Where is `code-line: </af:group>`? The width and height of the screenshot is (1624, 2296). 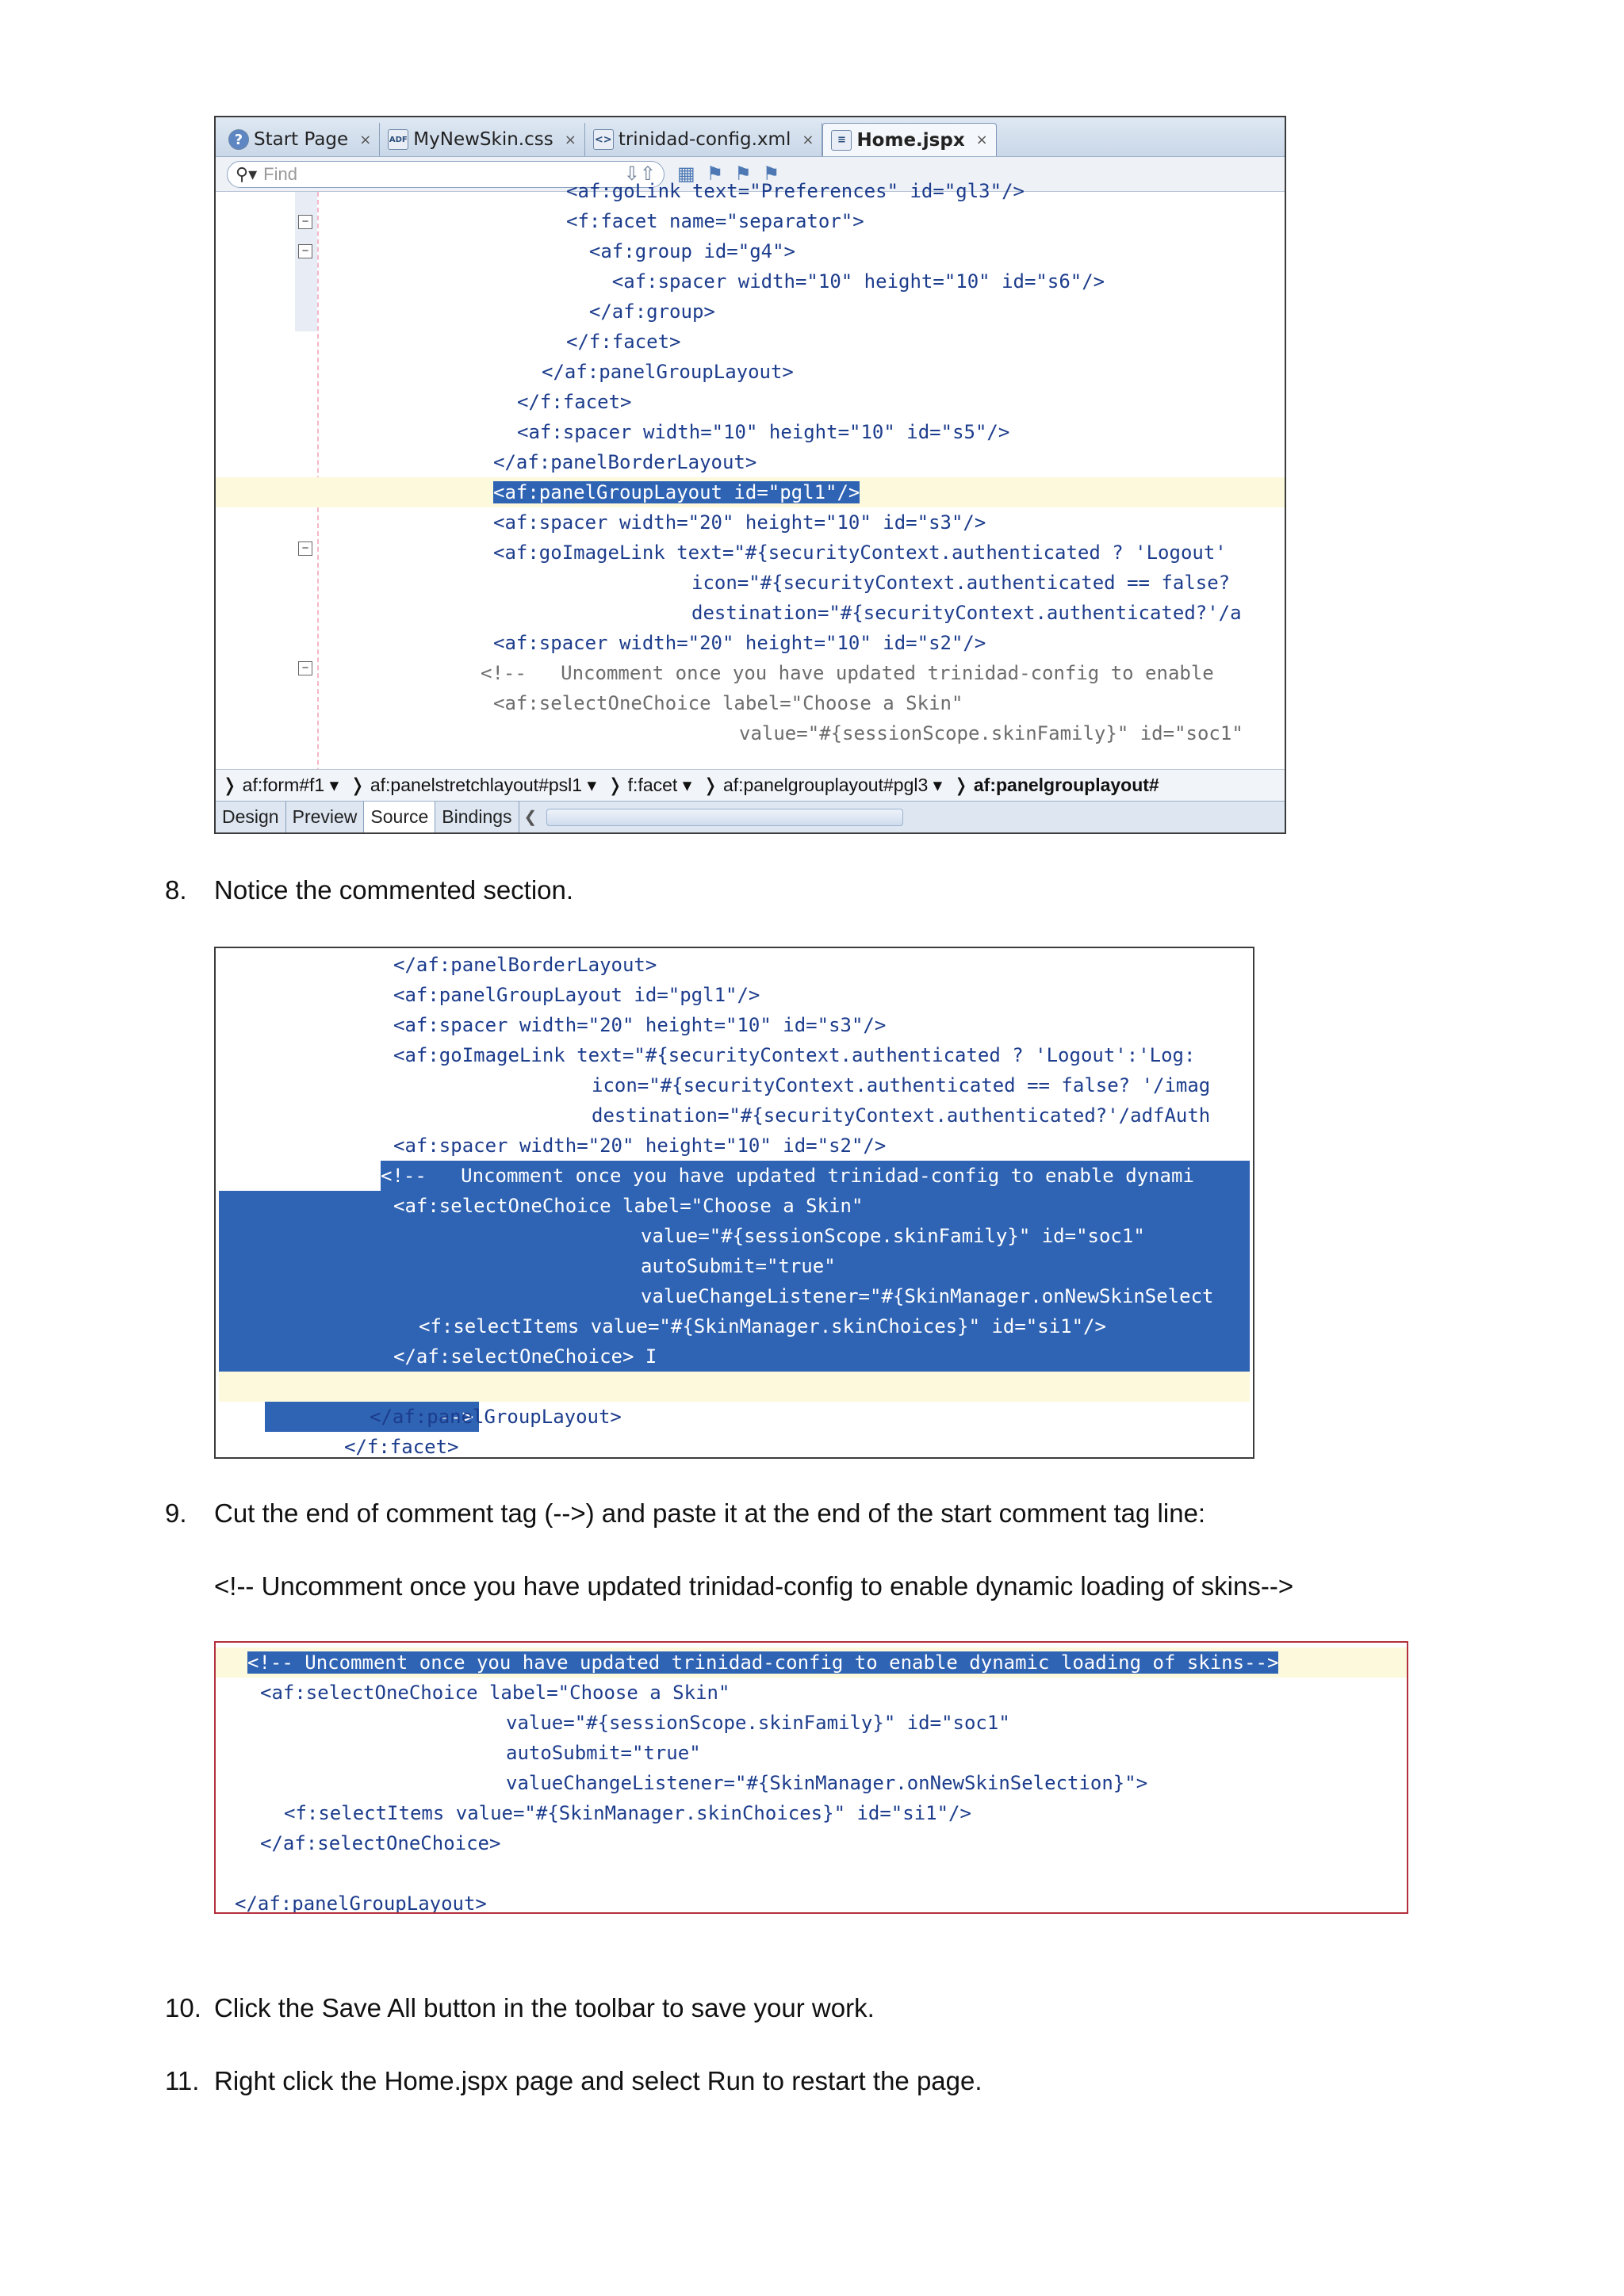
code-line: </af:group> is located at coordinates (640, 312).